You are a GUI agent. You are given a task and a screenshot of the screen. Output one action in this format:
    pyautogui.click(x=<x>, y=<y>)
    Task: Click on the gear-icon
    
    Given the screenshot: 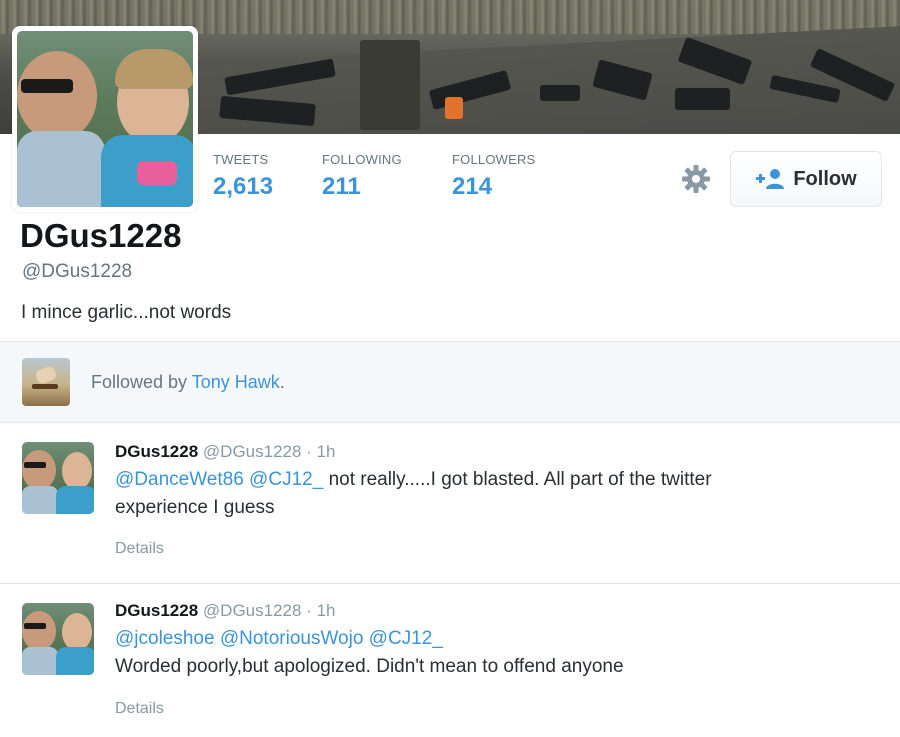 What is the action you would take?
    pyautogui.click(x=696, y=179)
    